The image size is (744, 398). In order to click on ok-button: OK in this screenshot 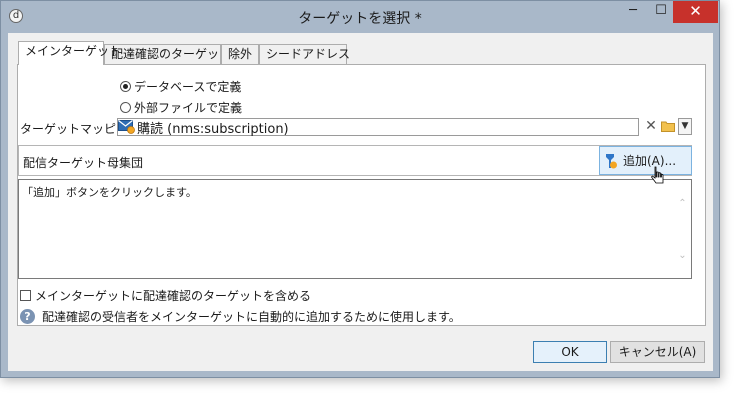, I will do `click(570, 352)`.